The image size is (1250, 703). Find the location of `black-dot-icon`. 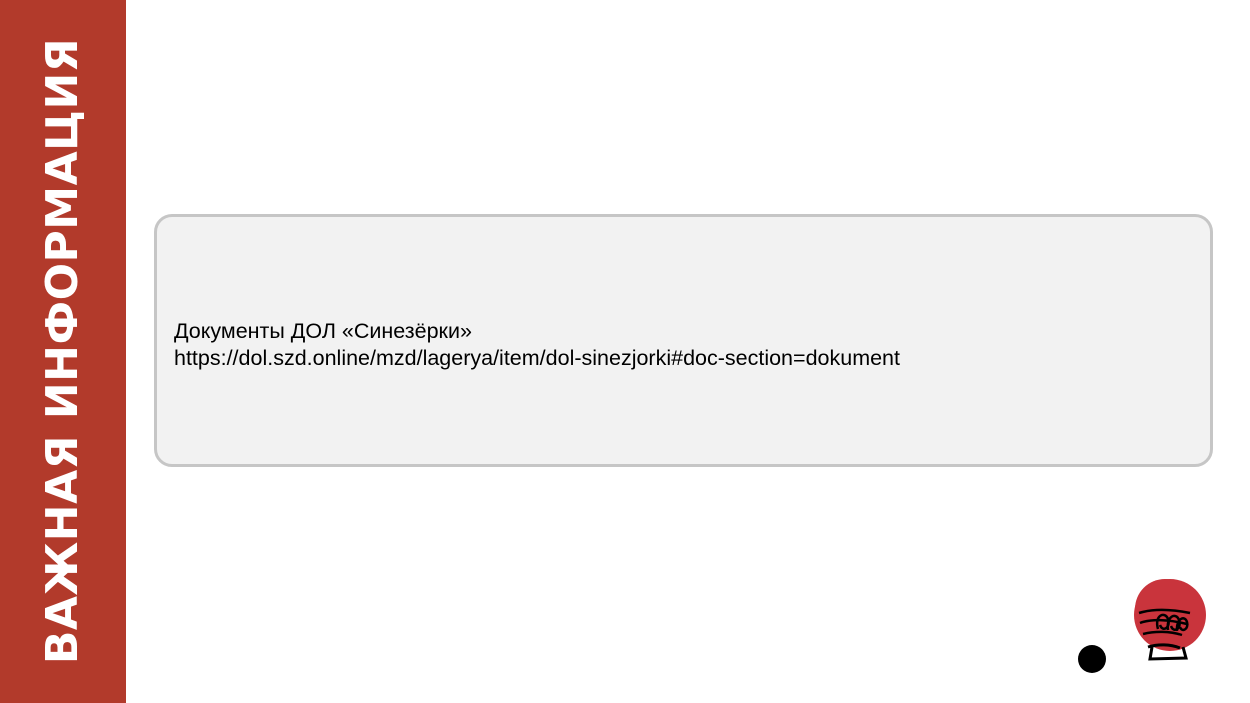

black-dot-icon is located at coordinates (1092, 659).